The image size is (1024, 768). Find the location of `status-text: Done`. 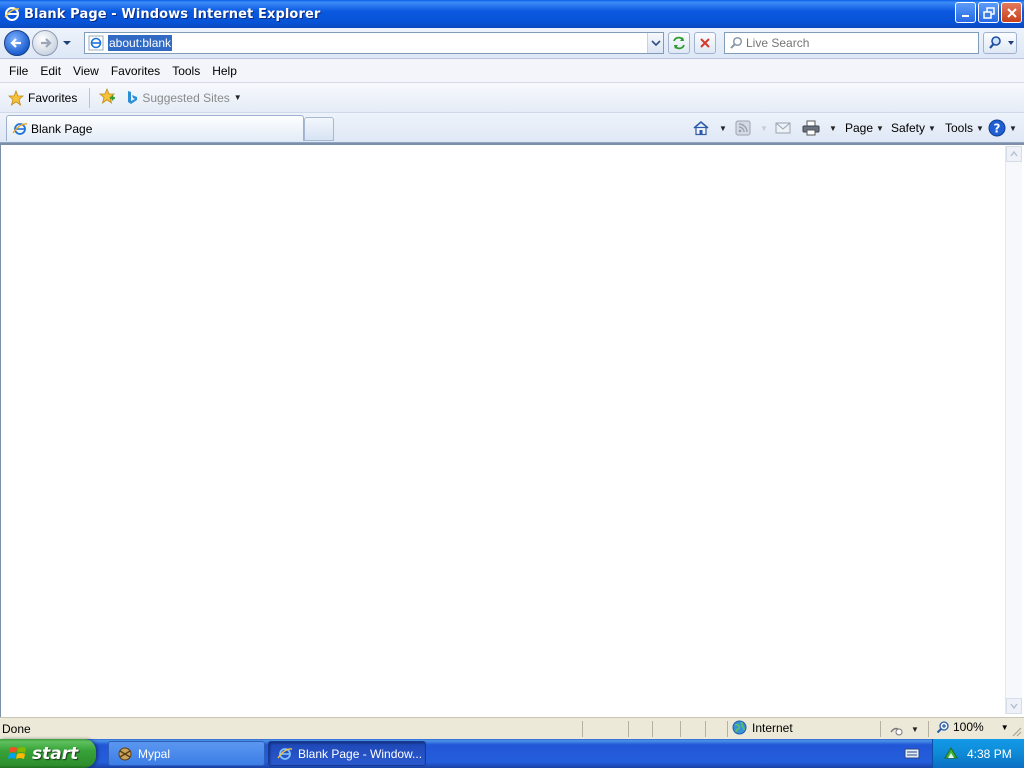

status-text: Done is located at coordinates (16, 728).